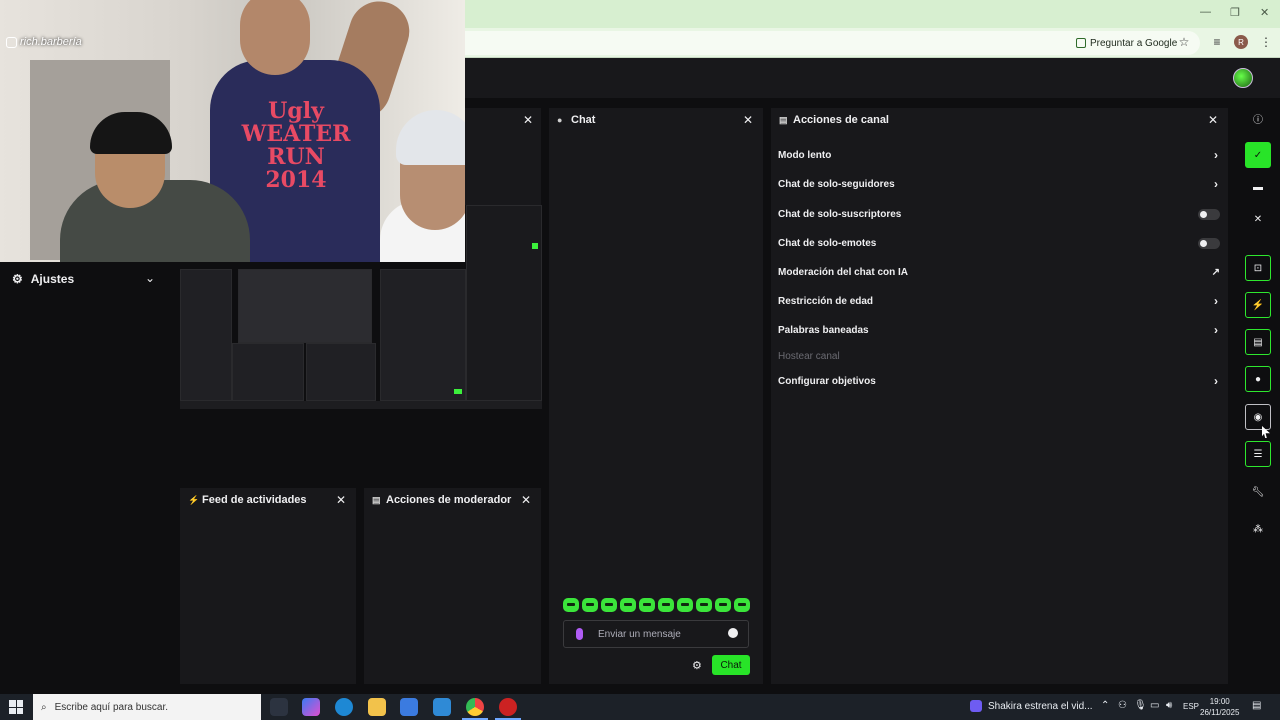 The width and height of the screenshot is (1280, 720). What do you see at coordinates (296, 180) in the screenshot?
I see `sweater-text-line: 2014` at bounding box center [296, 180].